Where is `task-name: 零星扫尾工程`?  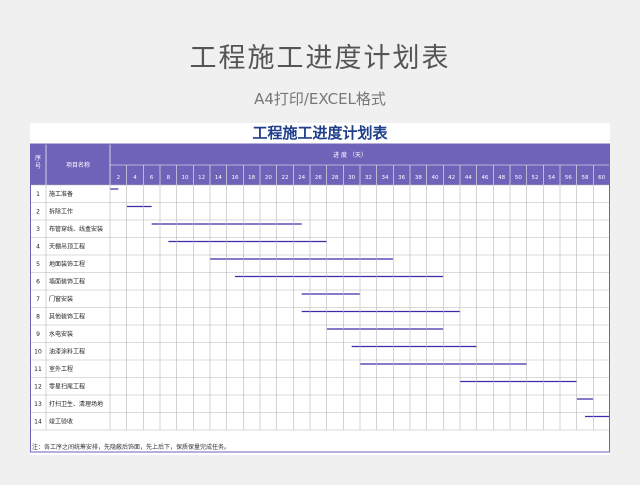 task-name: 零星扫尾工程 is located at coordinates (67, 386).